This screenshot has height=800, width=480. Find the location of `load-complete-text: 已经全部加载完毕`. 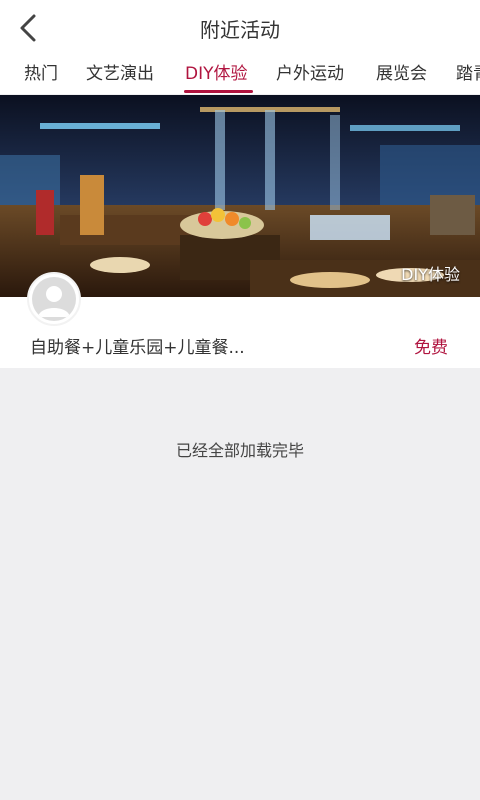

load-complete-text: 已经全部加载完毕 is located at coordinates (239, 450).